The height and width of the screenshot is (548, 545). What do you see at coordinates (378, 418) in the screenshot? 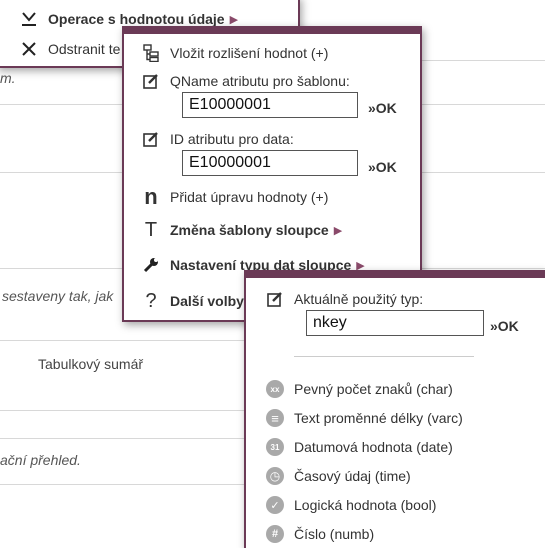
I see `type-item-varc-label: Text proměnné délky (varc)` at bounding box center [378, 418].